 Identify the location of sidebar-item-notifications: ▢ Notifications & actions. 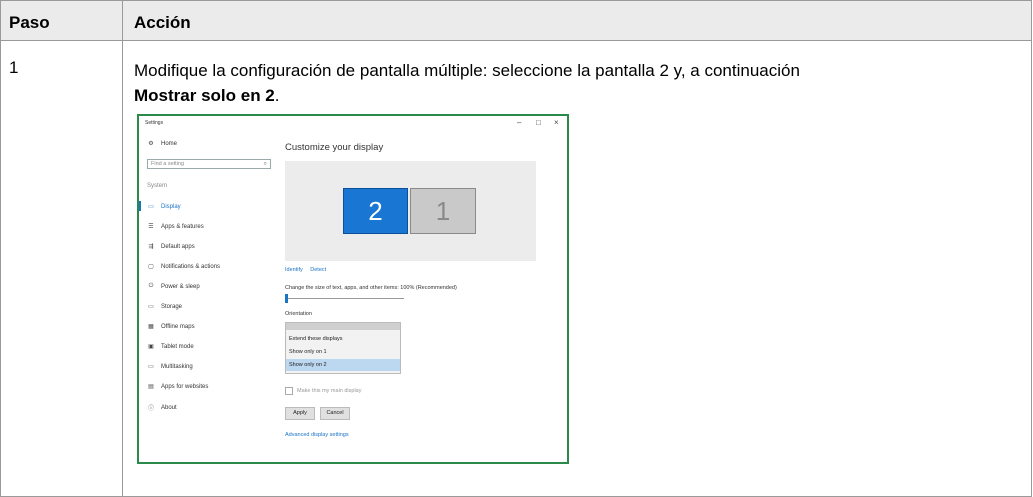
(184, 267).